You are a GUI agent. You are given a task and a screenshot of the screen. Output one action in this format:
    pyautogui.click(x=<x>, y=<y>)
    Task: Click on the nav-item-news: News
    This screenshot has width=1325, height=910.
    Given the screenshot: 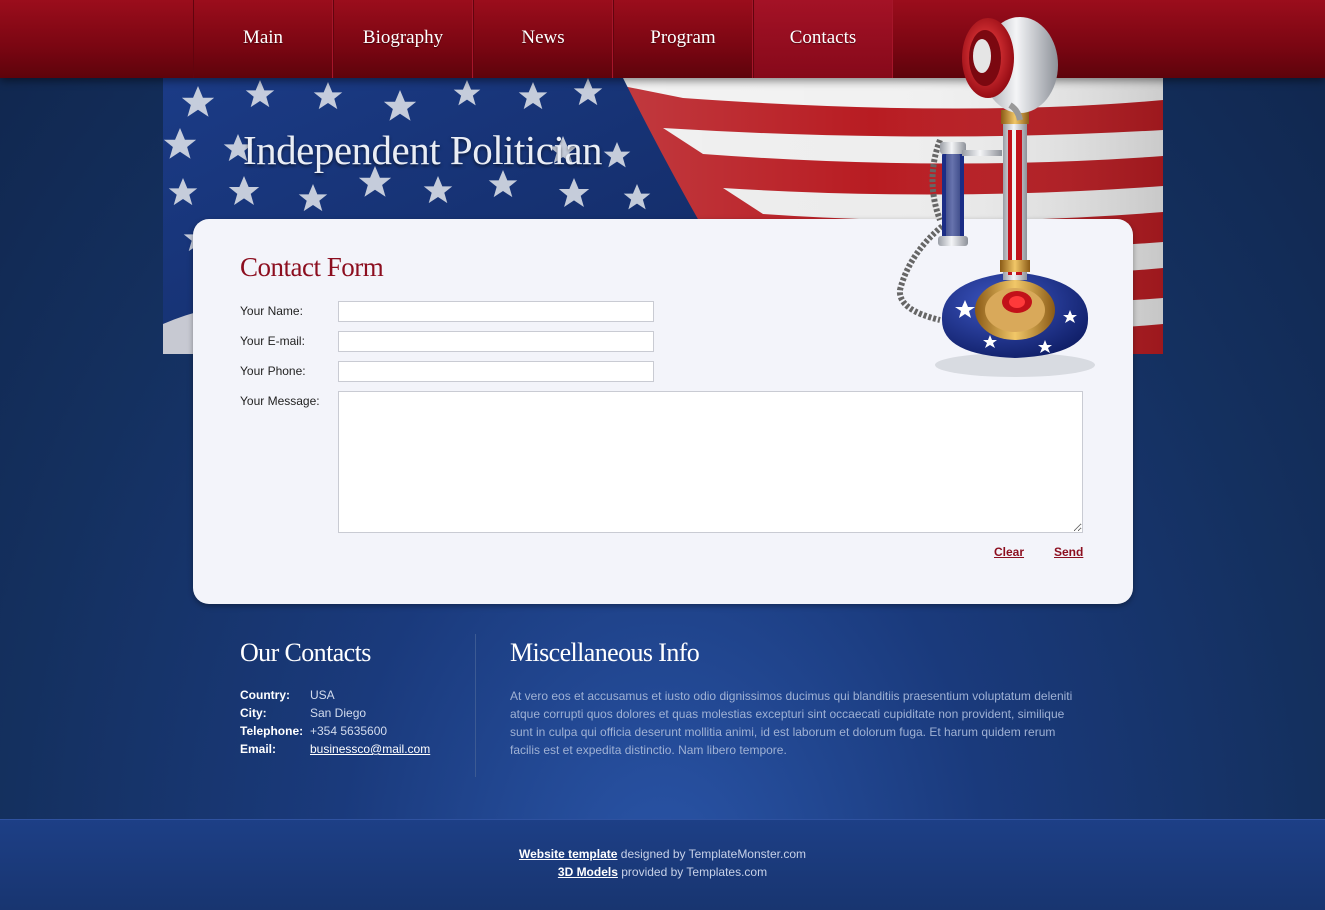 What is the action you would take?
    pyautogui.click(x=543, y=39)
    